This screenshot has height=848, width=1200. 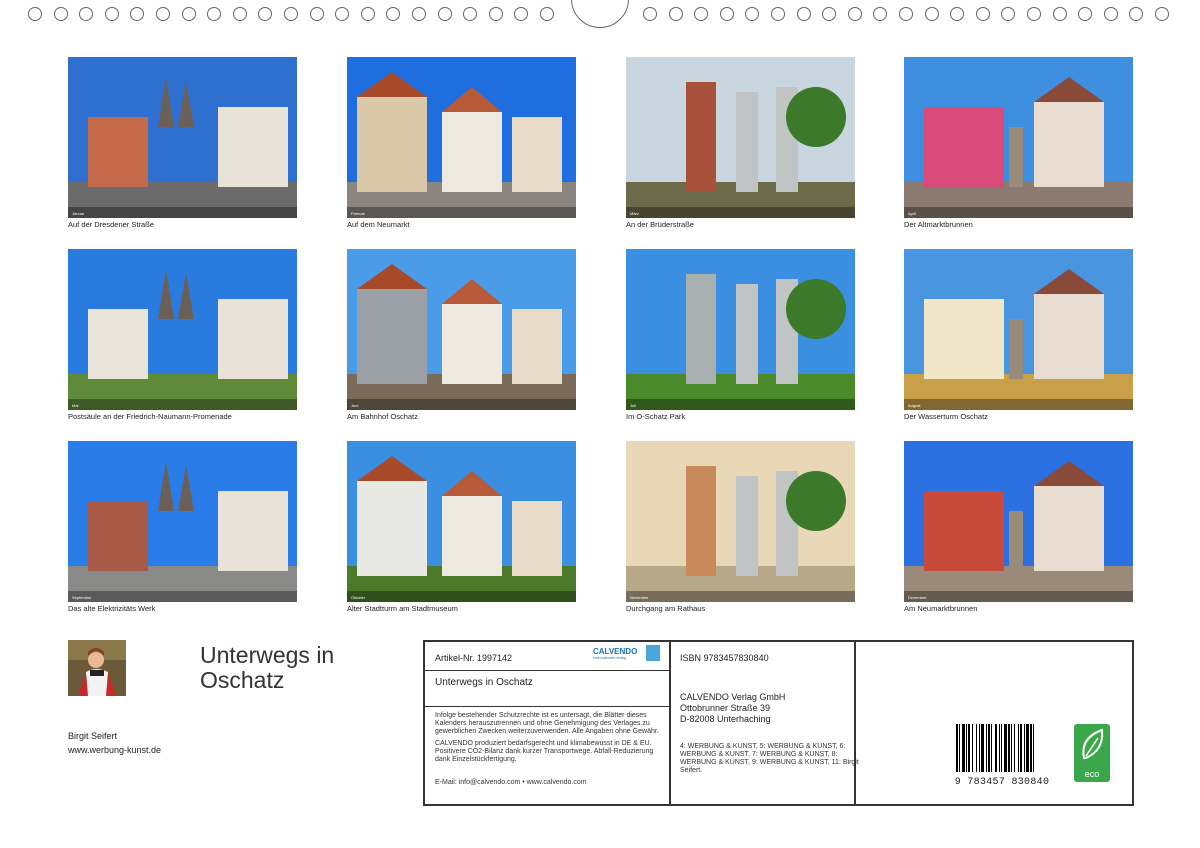 What do you see at coordinates (914, 405) in the screenshot?
I see `month-label: August` at bounding box center [914, 405].